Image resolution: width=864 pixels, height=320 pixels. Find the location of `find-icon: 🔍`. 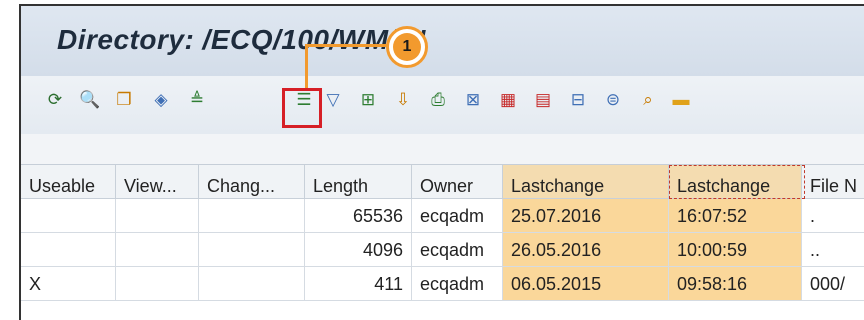

find-icon: 🔍 is located at coordinates (90, 99).